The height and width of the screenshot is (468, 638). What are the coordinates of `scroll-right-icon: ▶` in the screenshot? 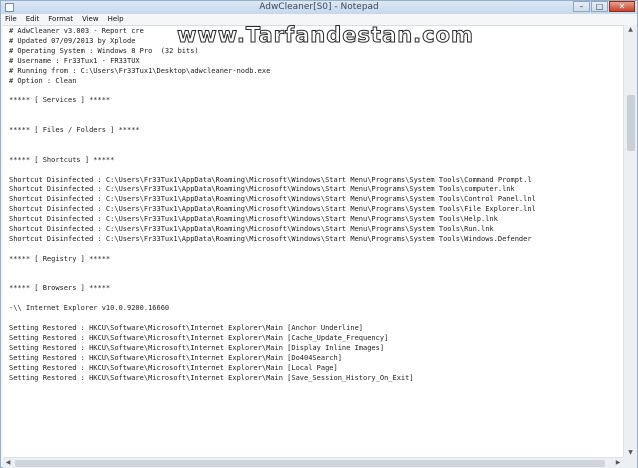 It's located at (618, 463).